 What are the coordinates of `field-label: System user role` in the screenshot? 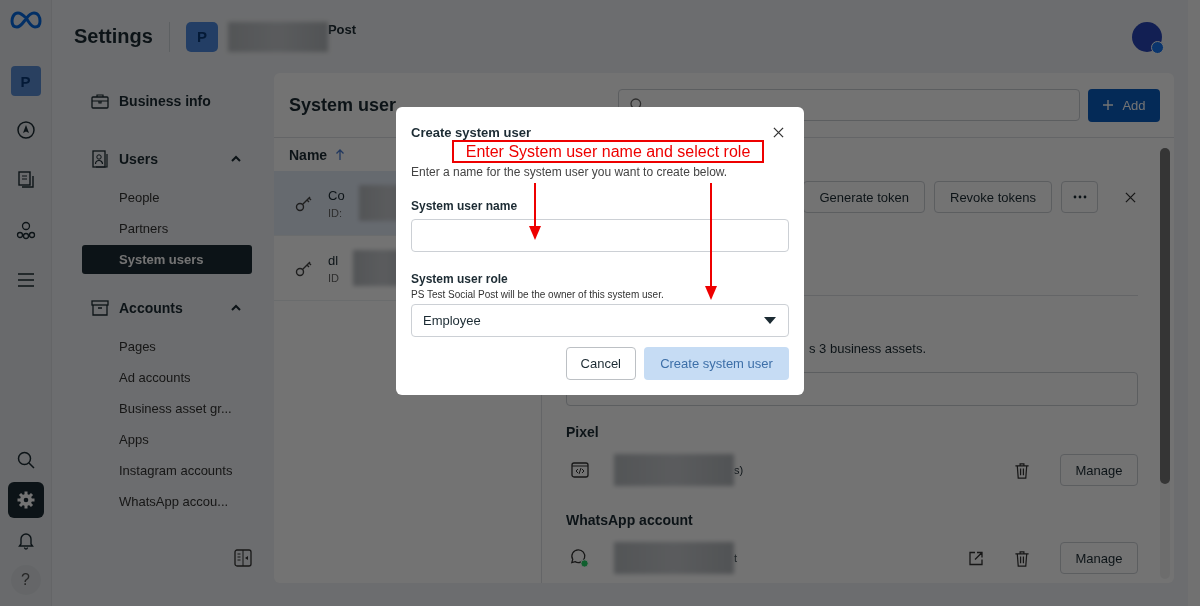 It's located at (460, 279).